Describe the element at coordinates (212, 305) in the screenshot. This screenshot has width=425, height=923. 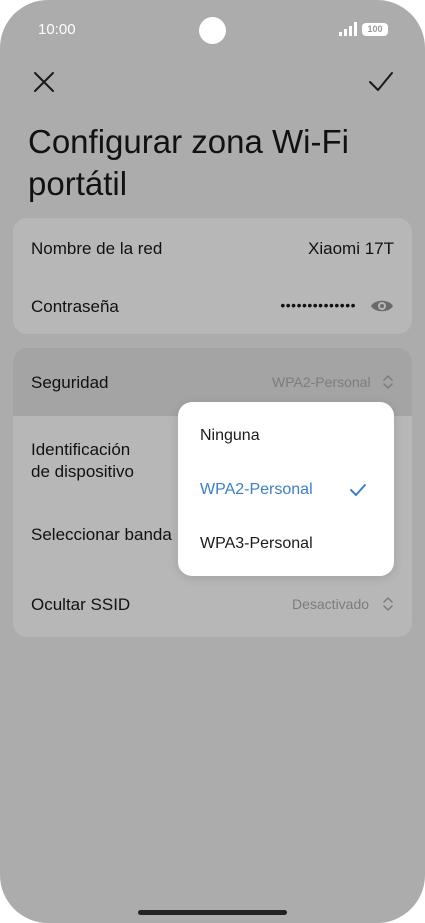
I see `password-row: Contraseña ••••••••••••••` at that location.